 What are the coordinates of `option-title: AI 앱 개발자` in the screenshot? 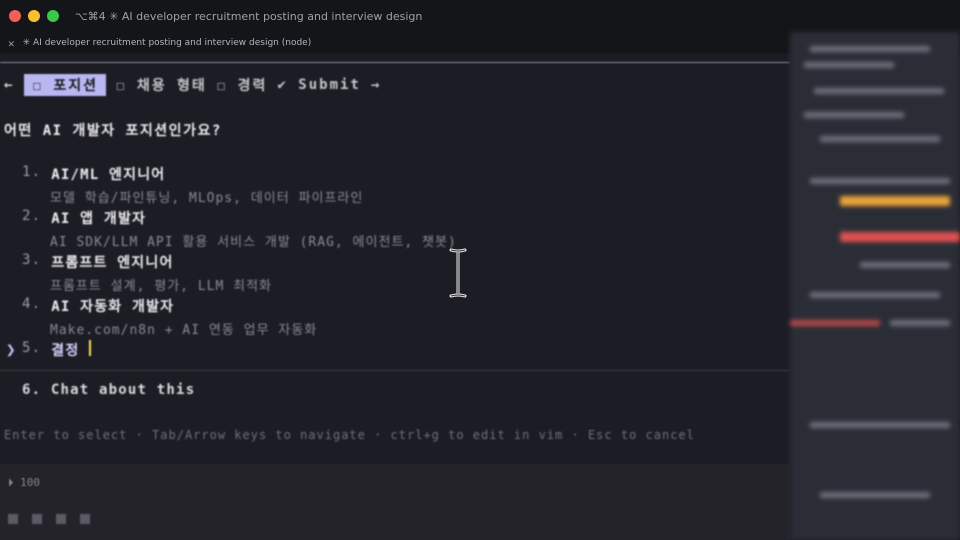 It's located at (99, 219).